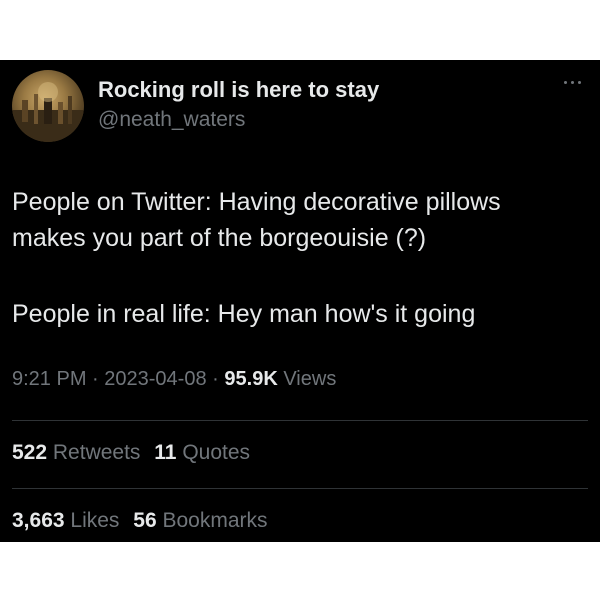 The height and width of the screenshot is (600, 600). Describe the element at coordinates (310, 379) in the screenshot. I see `views-label: Views` at that location.